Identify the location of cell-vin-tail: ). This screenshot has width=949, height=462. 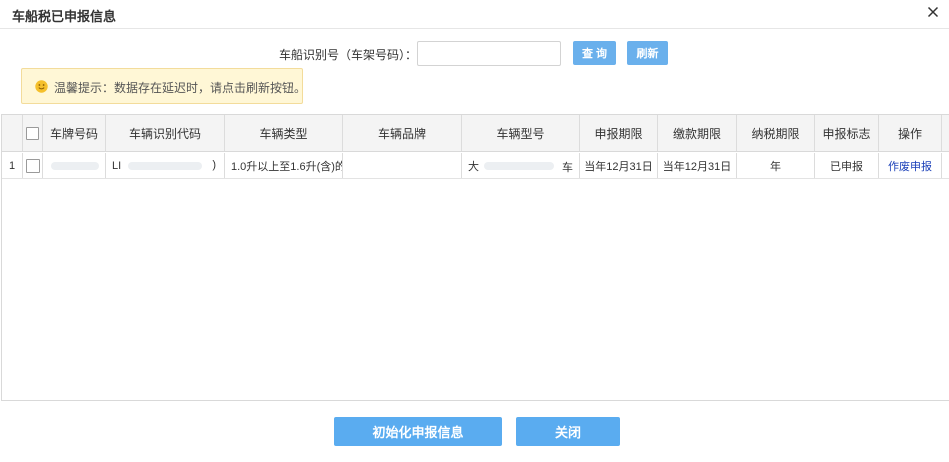
(214, 165).